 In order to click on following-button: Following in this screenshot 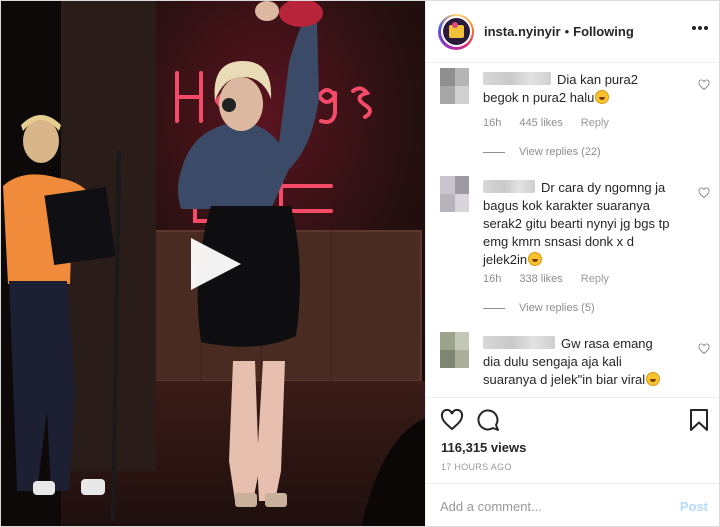, I will do `click(603, 31)`.